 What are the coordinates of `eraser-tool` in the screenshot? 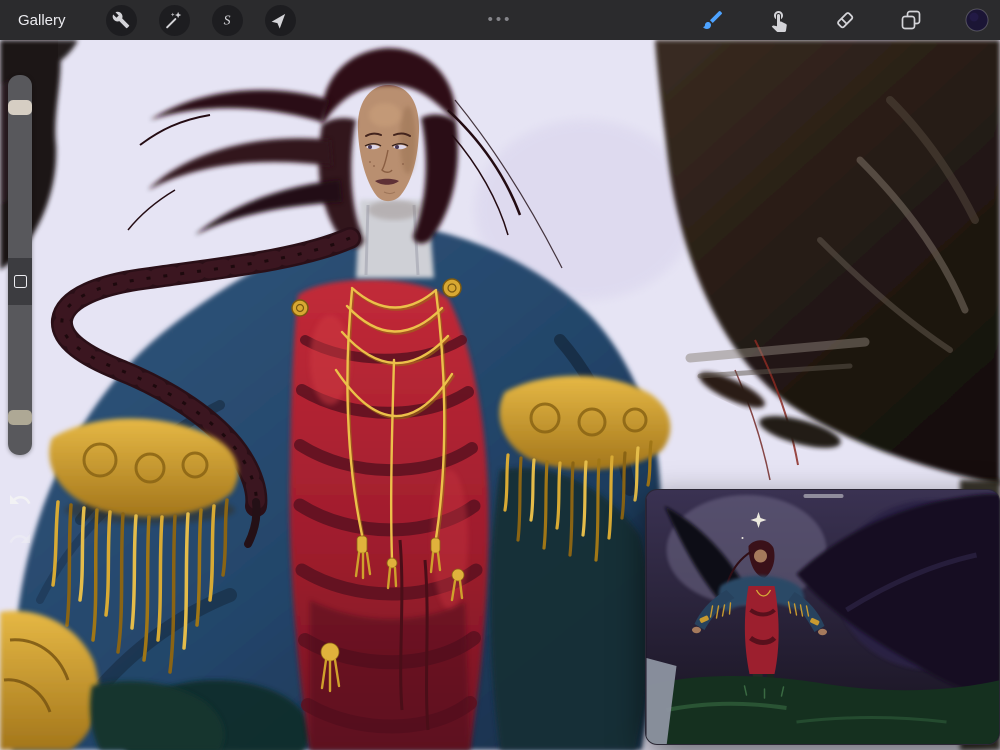 It's located at (845, 20).